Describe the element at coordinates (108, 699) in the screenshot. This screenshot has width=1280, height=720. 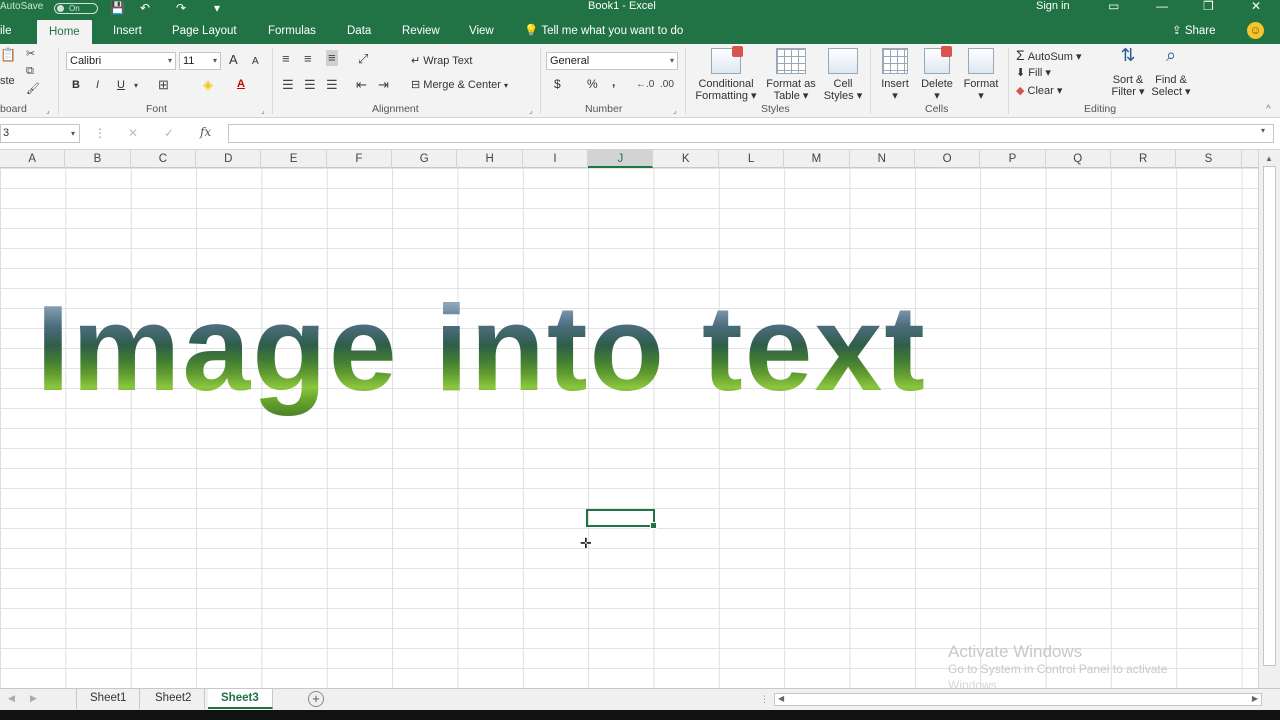
I see `sheet-tab-1: Sheet1` at that location.